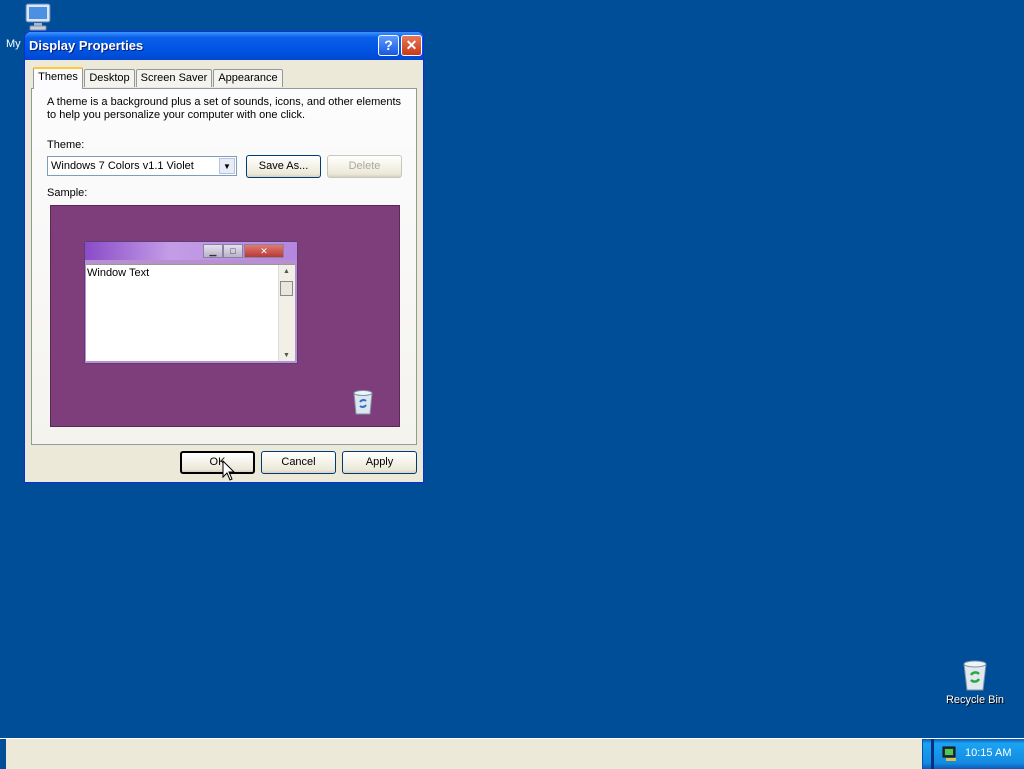 The image size is (1024, 769). I want to click on tab-screen-saver: Screen Saver, so click(174, 78).